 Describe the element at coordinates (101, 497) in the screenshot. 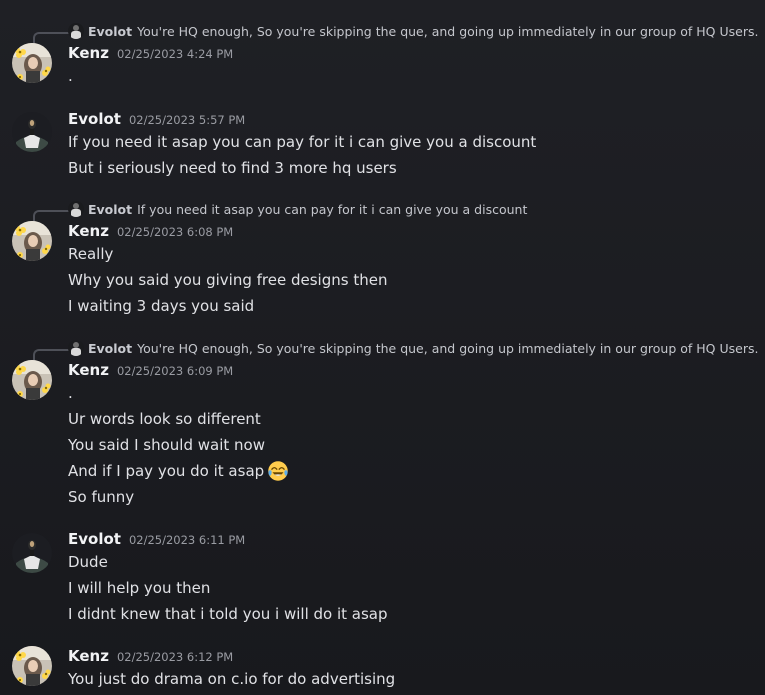

I see `message-text: So funny` at that location.